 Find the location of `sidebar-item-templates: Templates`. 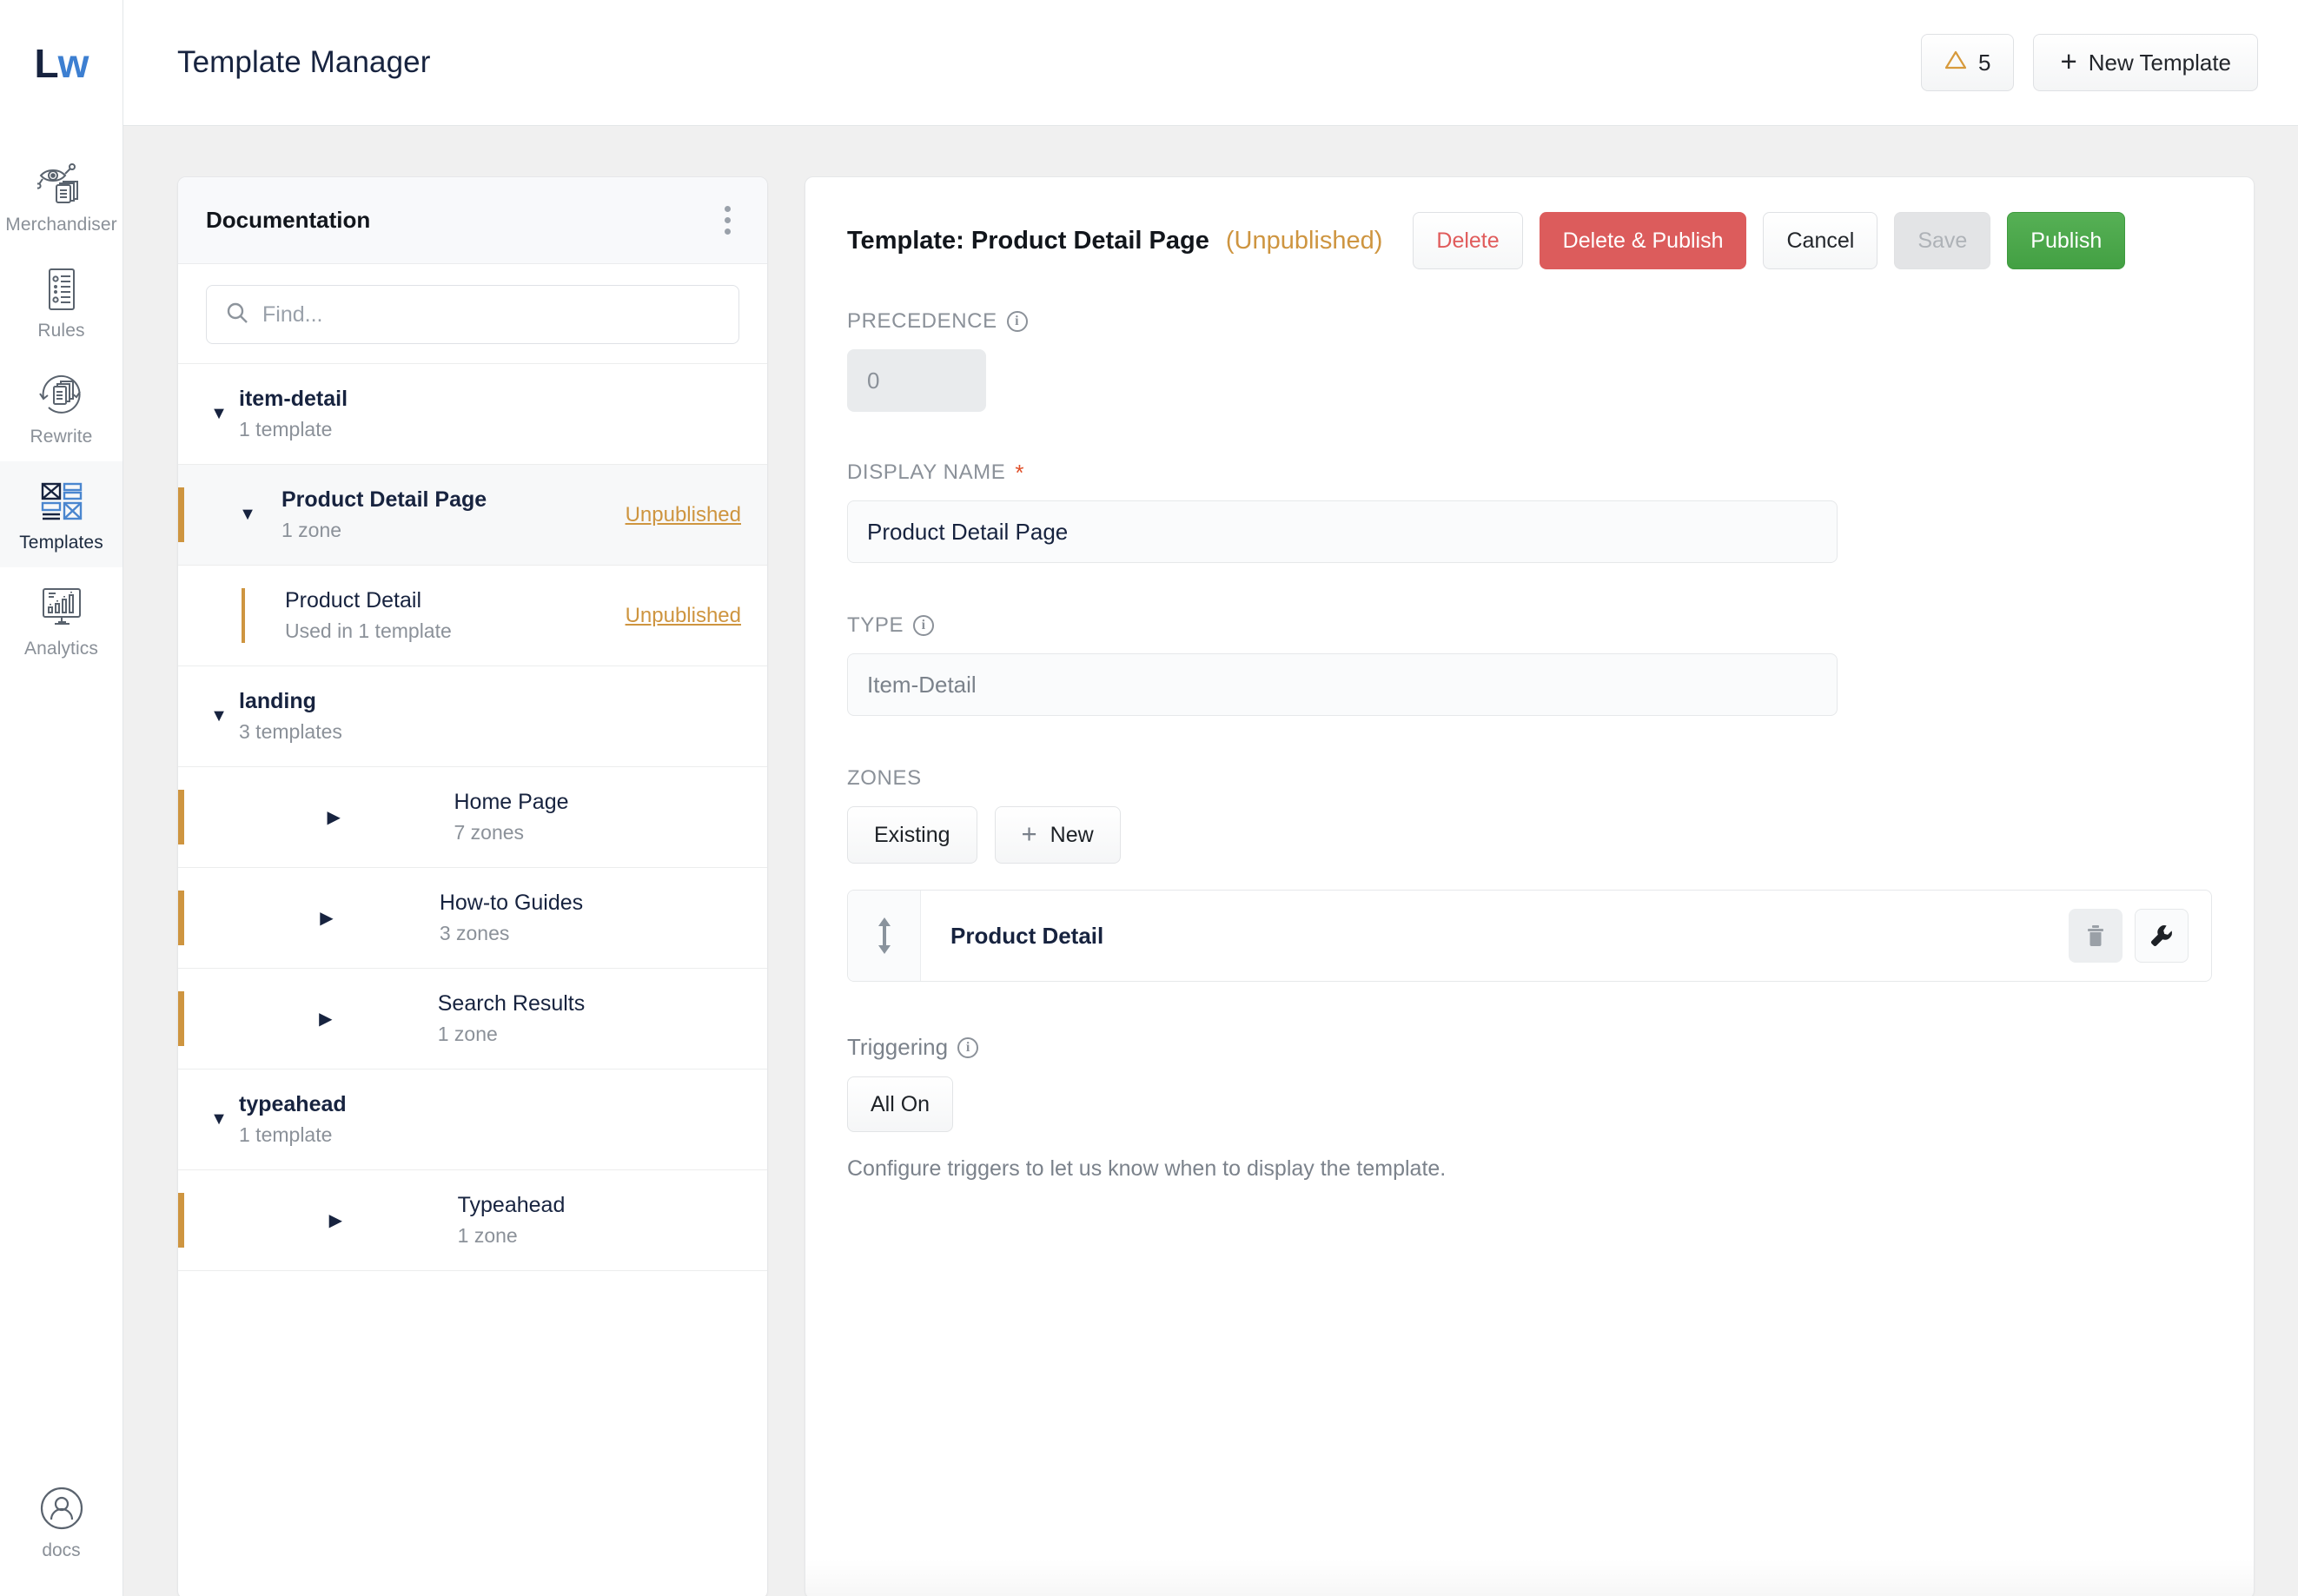

sidebar-item-templates: Templates is located at coordinates (61, 514).